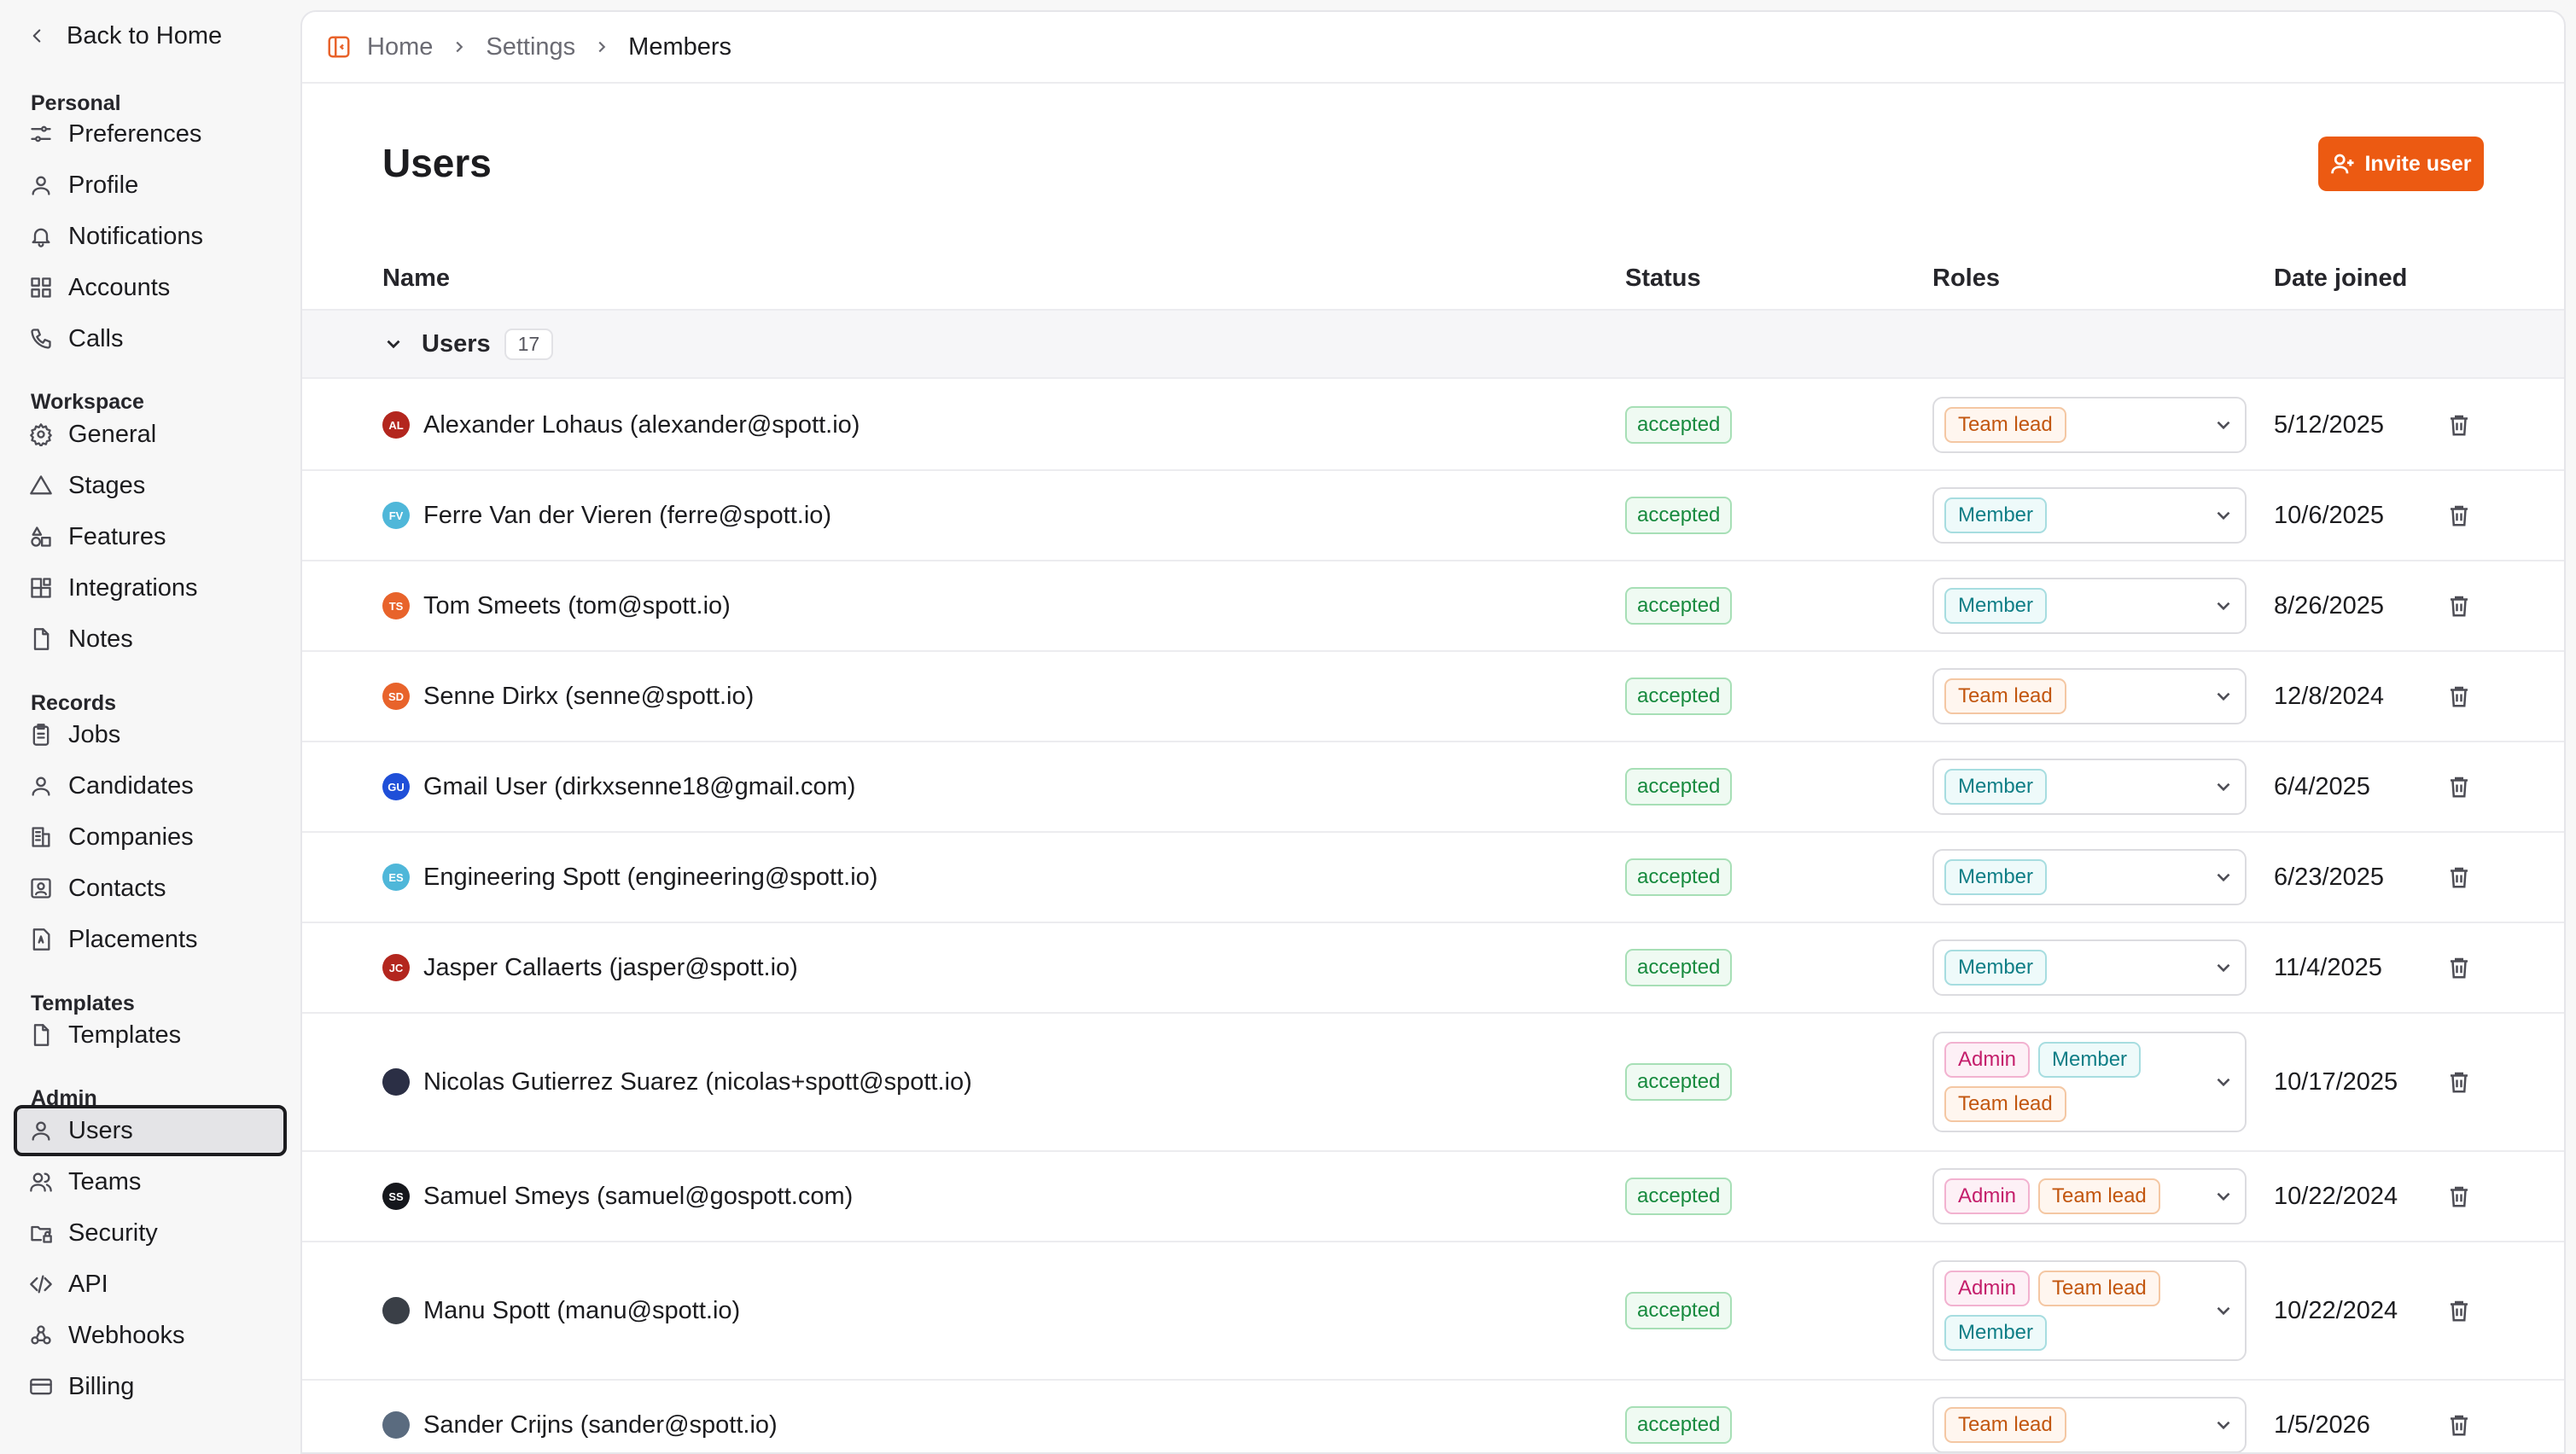 The height and width of the screenshot is (1454, 2576). I want to click on user-icon, so click(41, 186).